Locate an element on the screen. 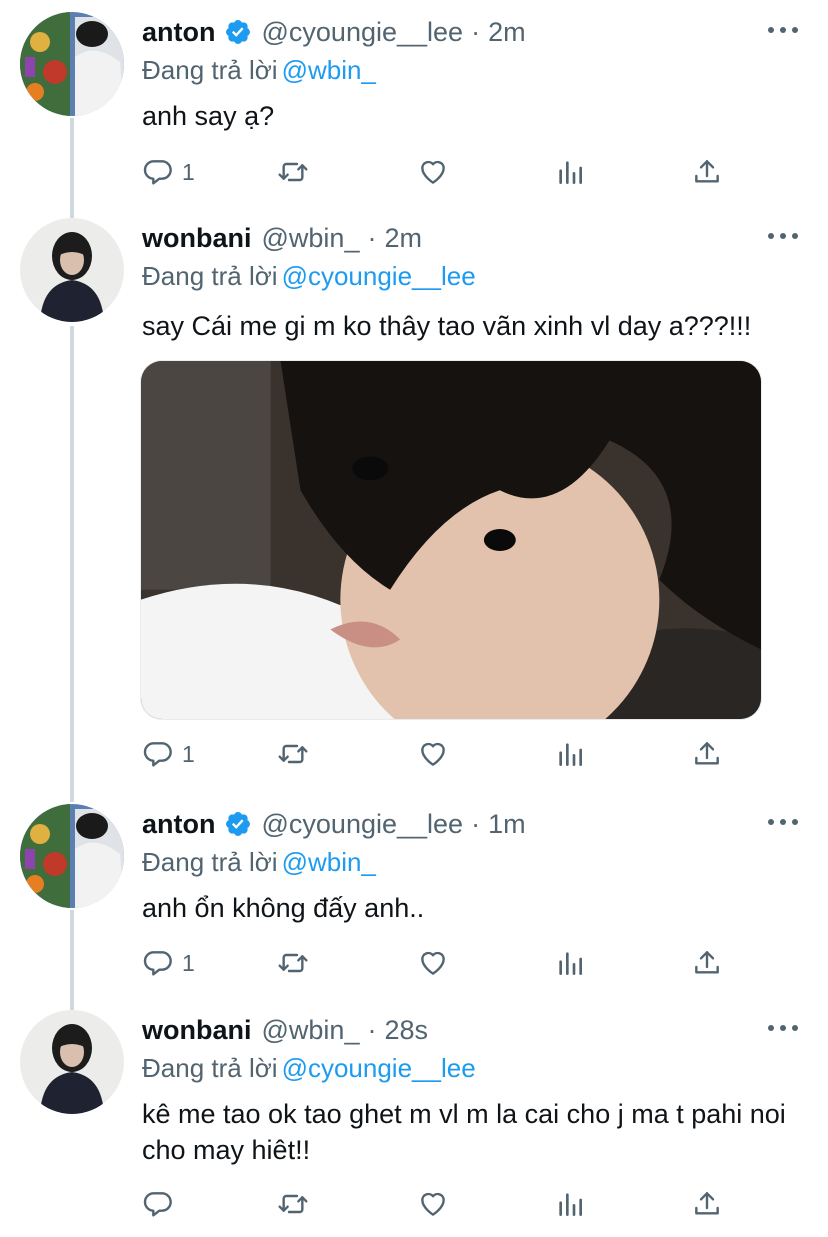 The height and width of the screenshot is (1237, 828). tweet-header: anton @cyoungie__lee · 1m is located at coordinates (470, 824).